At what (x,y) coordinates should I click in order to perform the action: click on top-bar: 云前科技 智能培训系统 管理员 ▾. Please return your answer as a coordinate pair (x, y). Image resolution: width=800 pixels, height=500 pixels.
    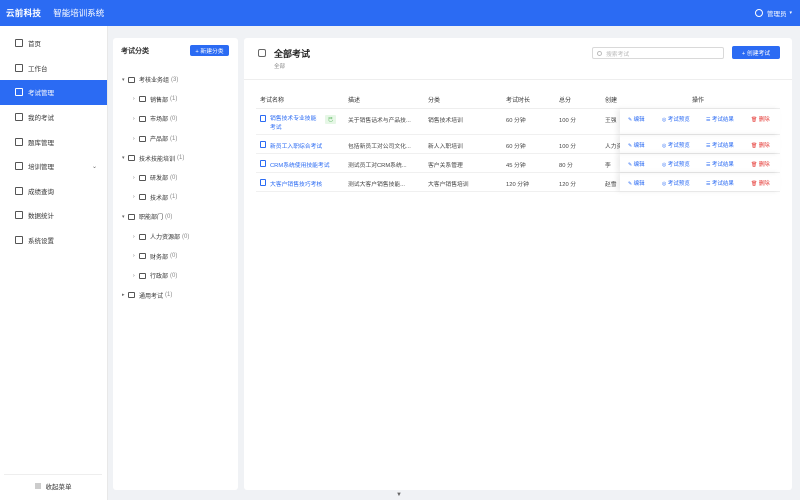
    Looking at the image, I should click on (400, 13).